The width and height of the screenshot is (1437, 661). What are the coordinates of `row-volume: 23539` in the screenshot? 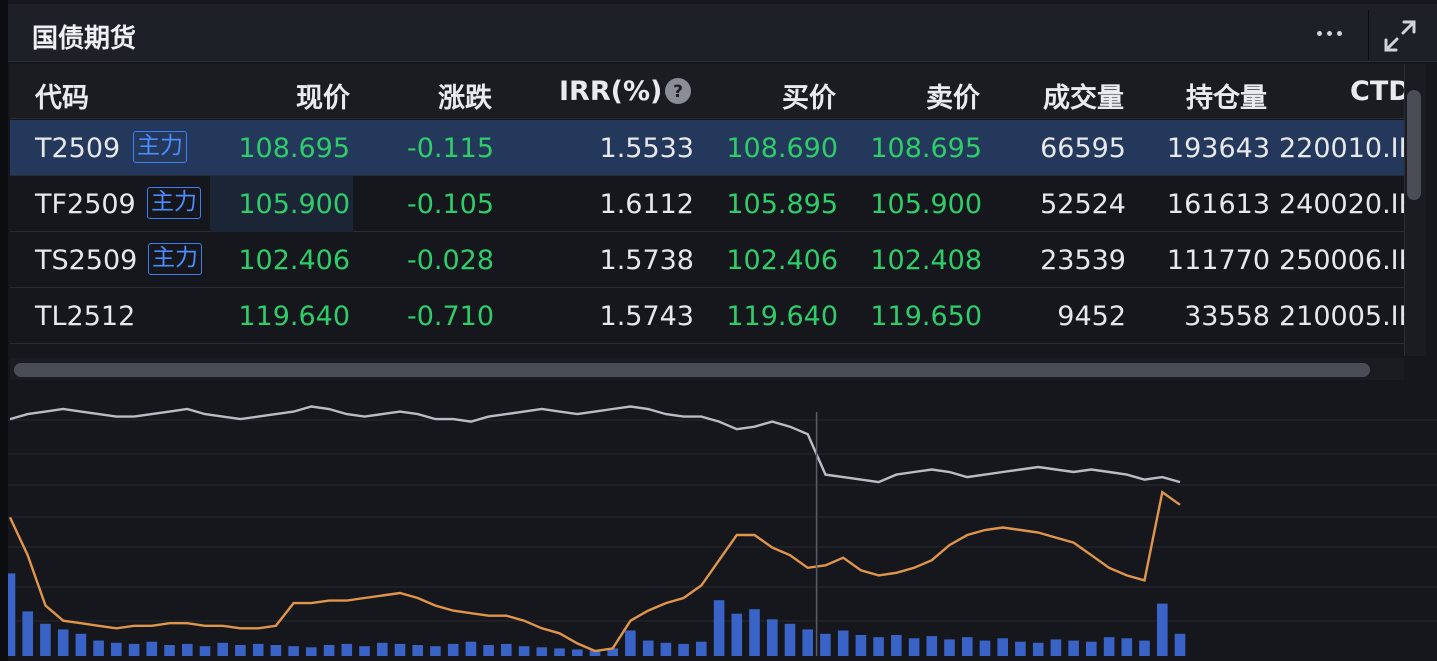 It's located at (1083, 260).